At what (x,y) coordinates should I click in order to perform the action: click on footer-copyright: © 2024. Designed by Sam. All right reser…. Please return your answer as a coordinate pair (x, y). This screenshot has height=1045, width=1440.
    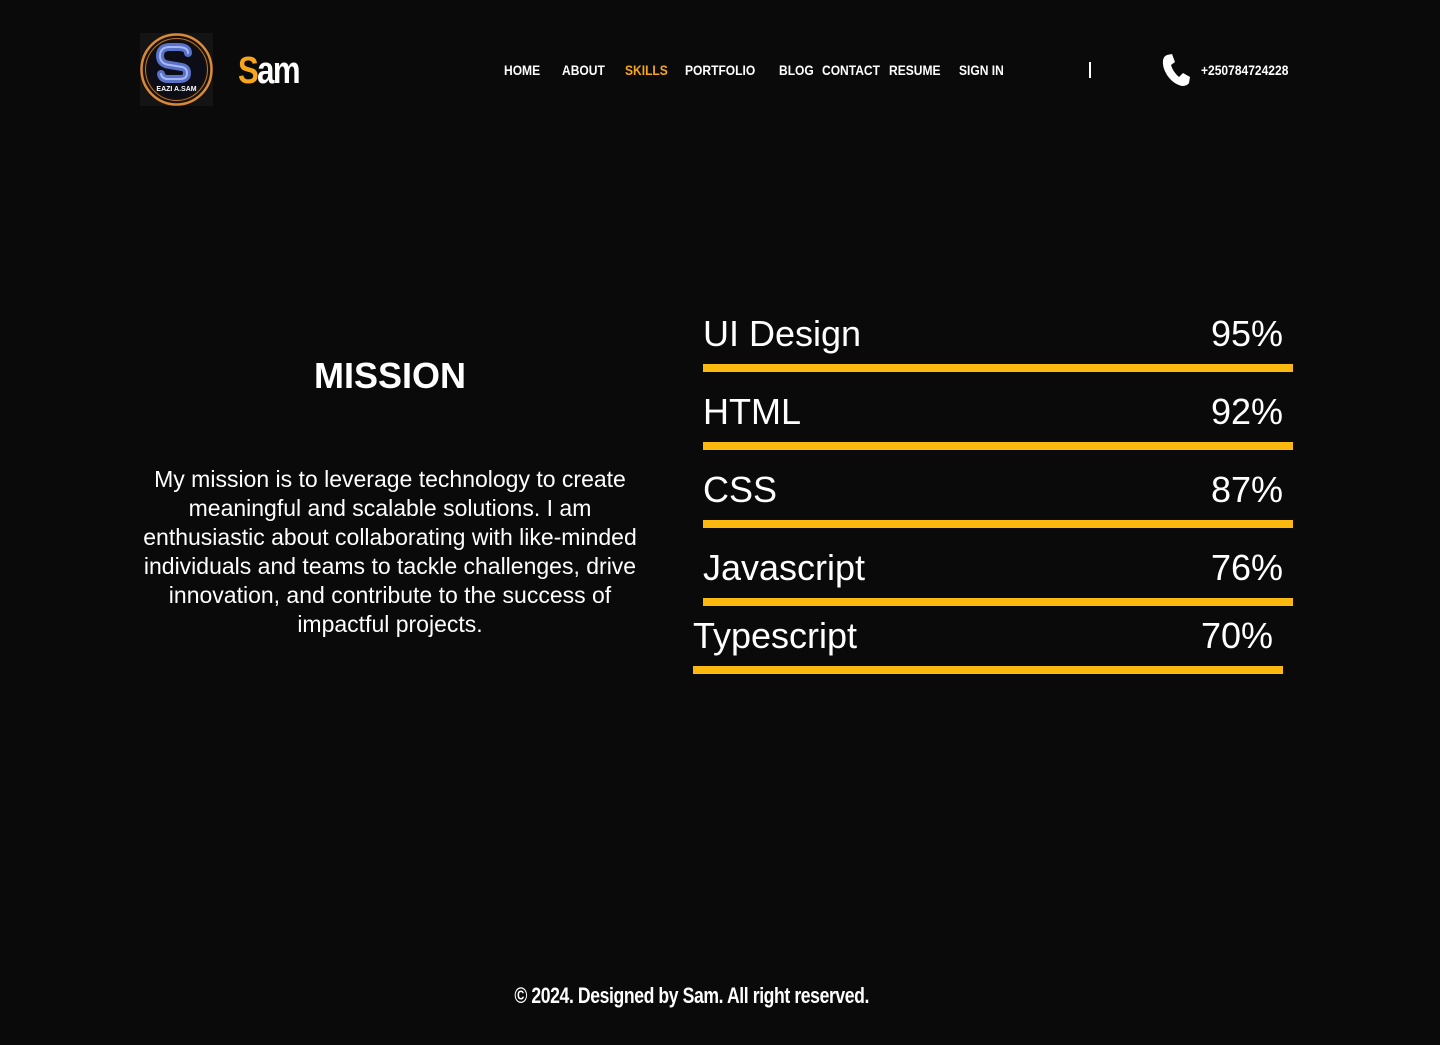
    Looking at the image, I should click on (692, 995).